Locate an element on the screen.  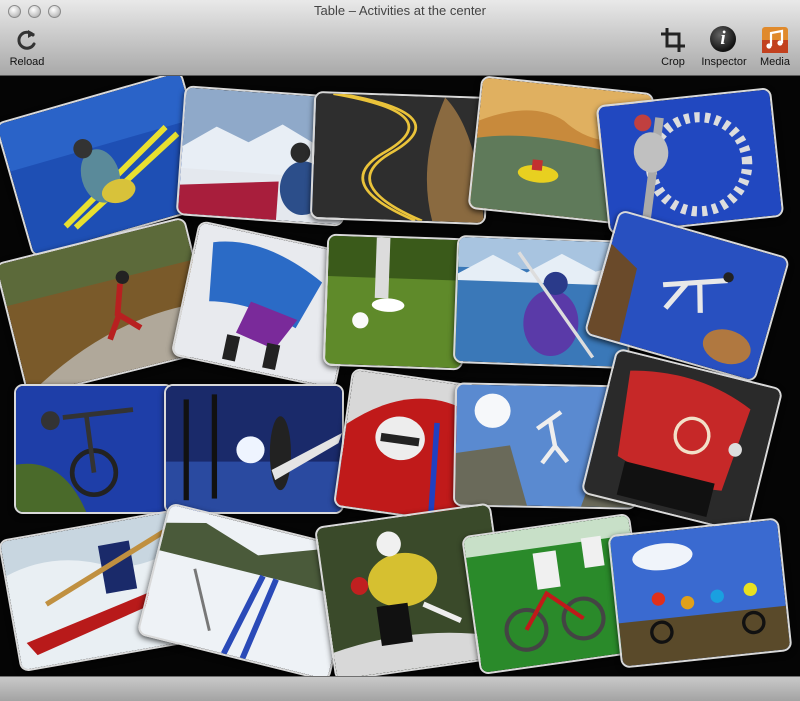
crop-label: Crop is located at coordinates (673, 62).